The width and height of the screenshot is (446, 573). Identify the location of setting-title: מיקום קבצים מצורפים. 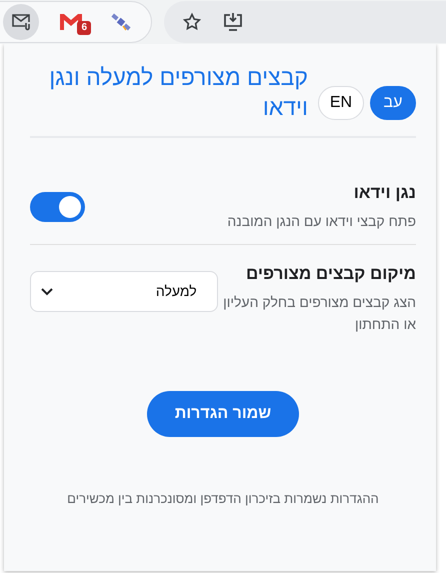
(330, 274).